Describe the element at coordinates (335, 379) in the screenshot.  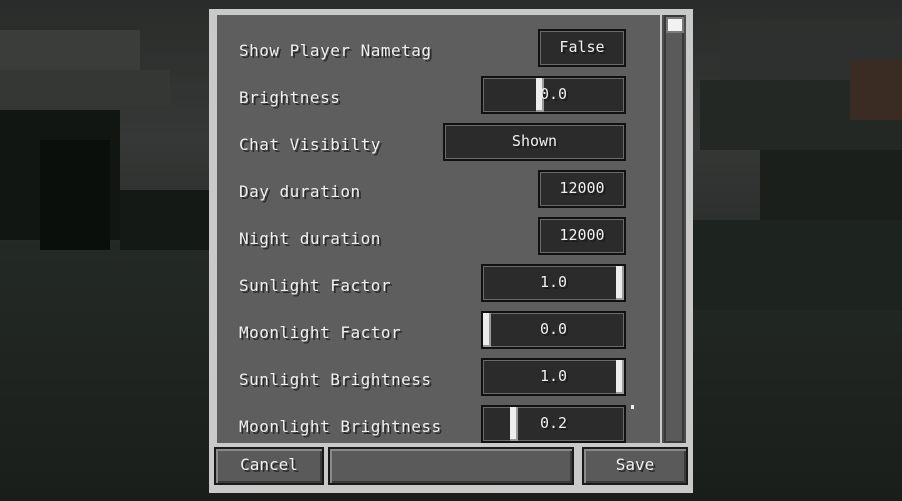
I see `setting-label: Sunlight Brightness` at that location.